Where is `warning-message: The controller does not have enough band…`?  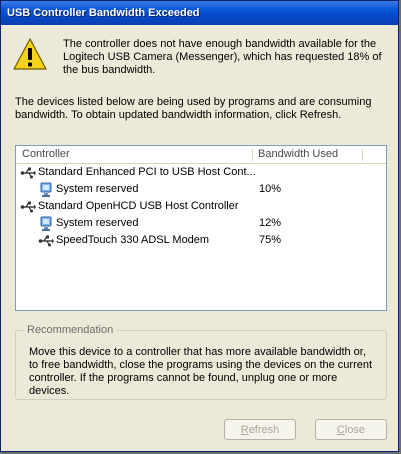
warning-message: The controller does not have enough band… is located at coordinates (222, 57).